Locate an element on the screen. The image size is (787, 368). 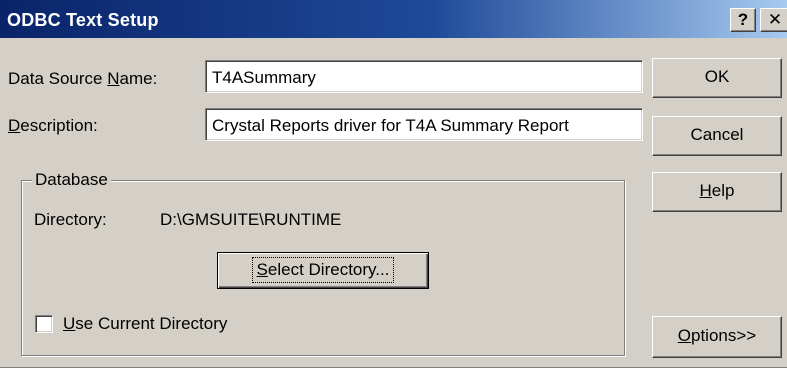
dsn-label-text-end: ame: is located at coordinates (138, 78).